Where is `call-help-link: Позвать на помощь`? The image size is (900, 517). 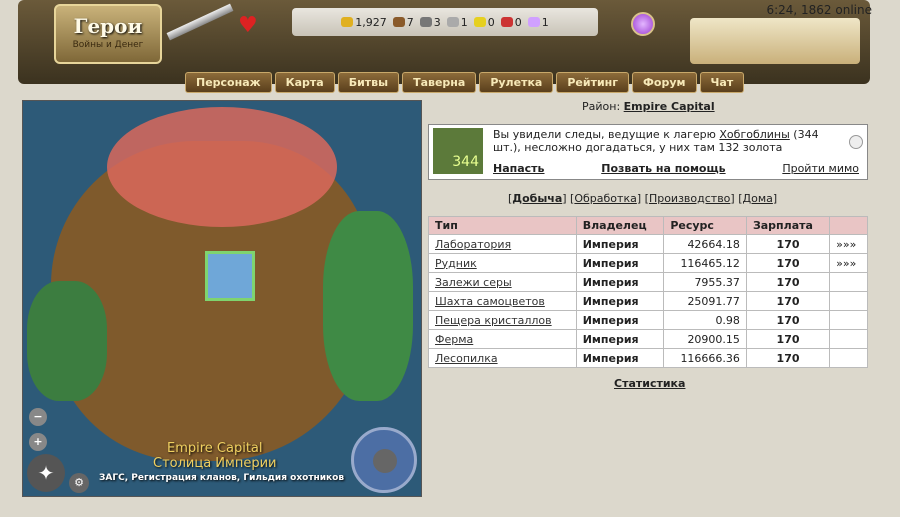 call-help-link: Позвать на помощь is located at coordinates (663, 168).